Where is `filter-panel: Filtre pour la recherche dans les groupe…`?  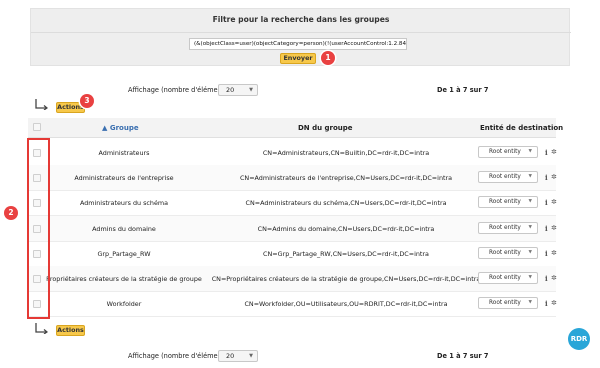
filter-panel: Filtre pour la recherche dans les groupe… is located at coordinates (300, 37).